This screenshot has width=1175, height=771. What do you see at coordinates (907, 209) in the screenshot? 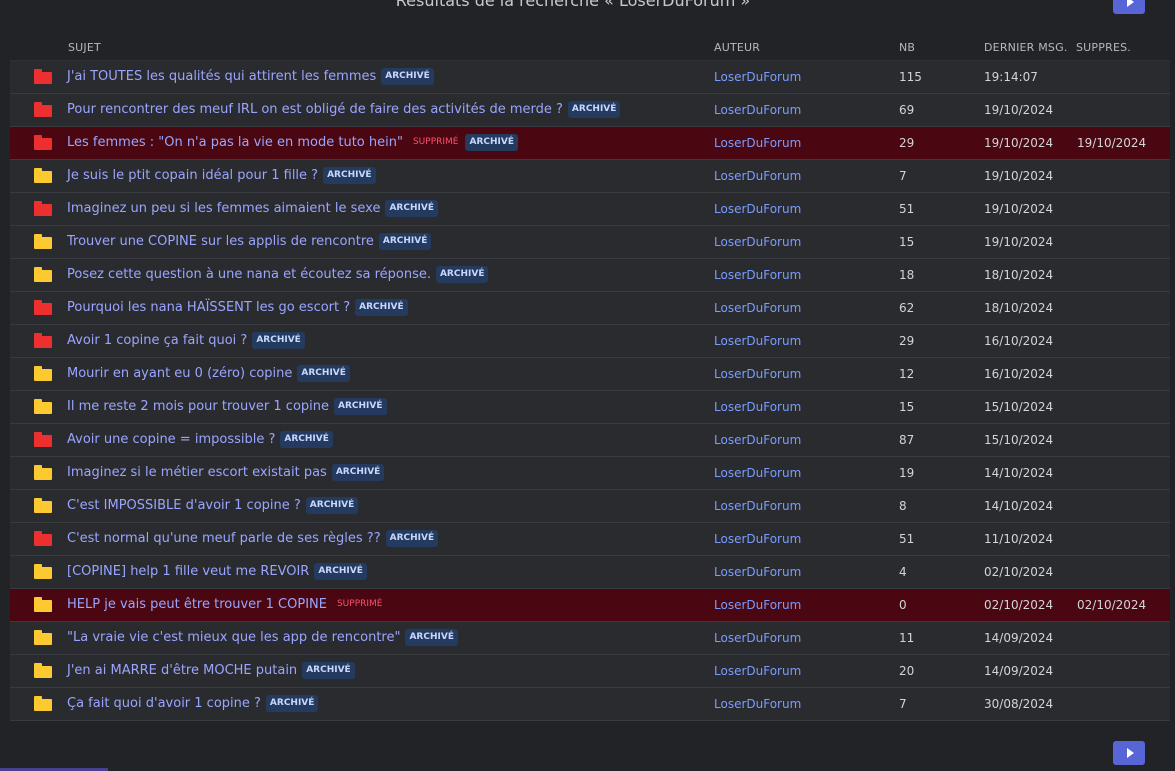
I see `message-count: 51` at bounding box center [907, 209].